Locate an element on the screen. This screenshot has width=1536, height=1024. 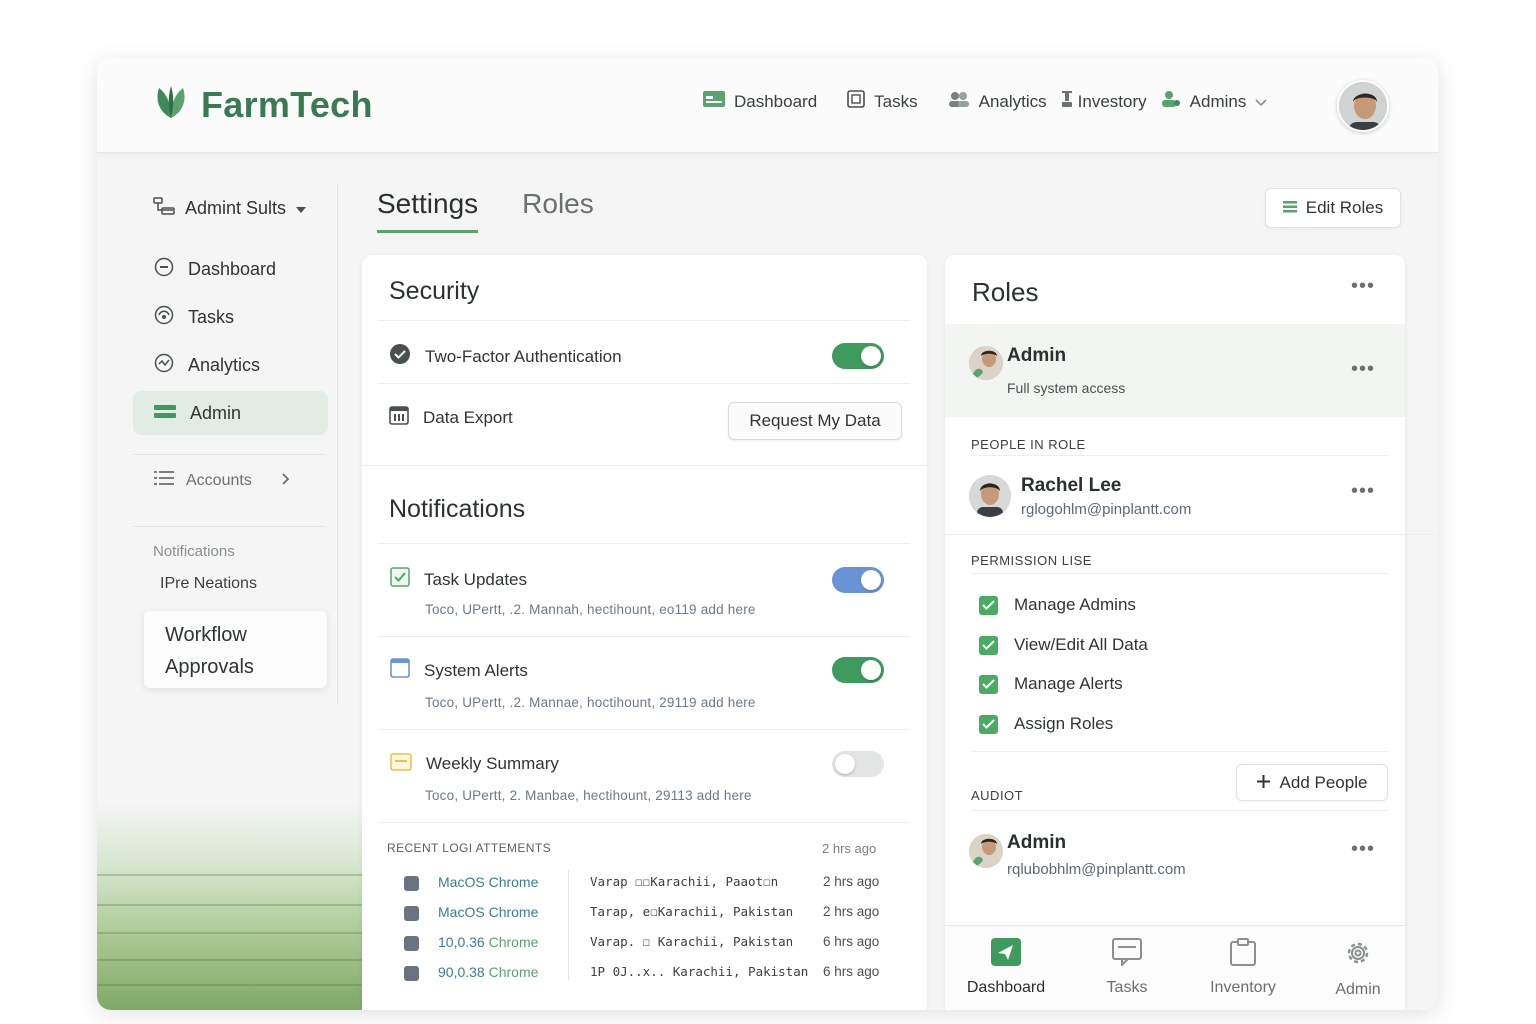
plus-icon is located at coordinates (1263, 783).